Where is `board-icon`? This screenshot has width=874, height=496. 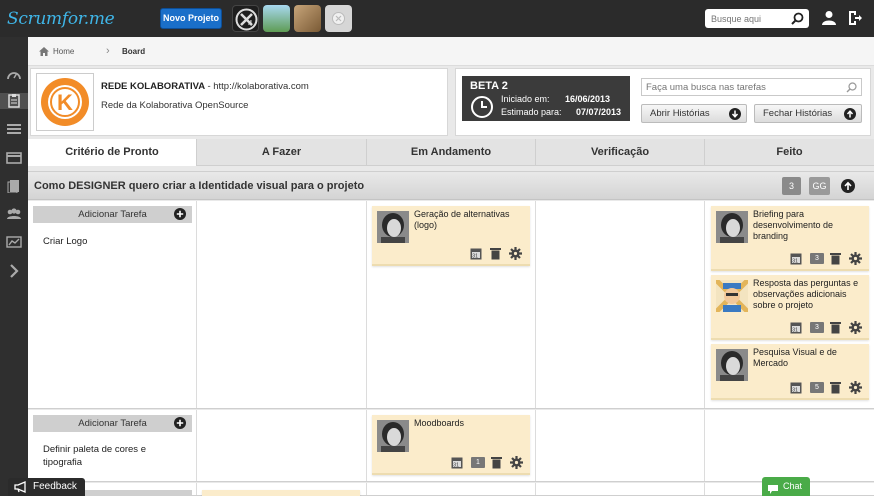
board-icon is located at coordinates (14, 101).